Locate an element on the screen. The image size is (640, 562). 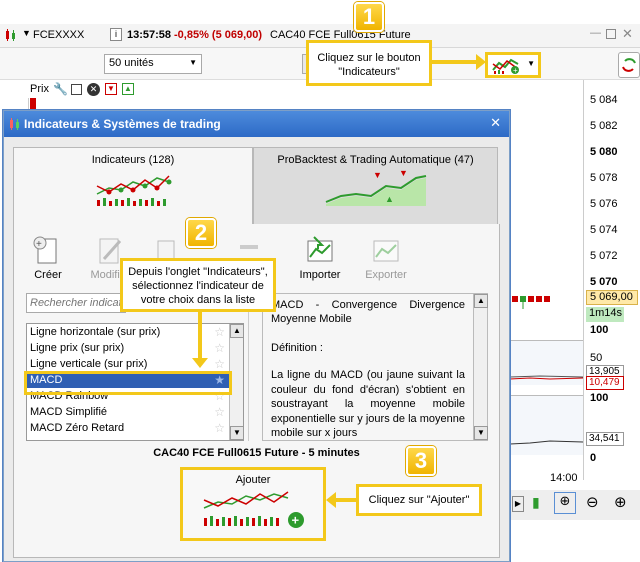
price-tick: 5 070 is located at coordinates (604, 282).